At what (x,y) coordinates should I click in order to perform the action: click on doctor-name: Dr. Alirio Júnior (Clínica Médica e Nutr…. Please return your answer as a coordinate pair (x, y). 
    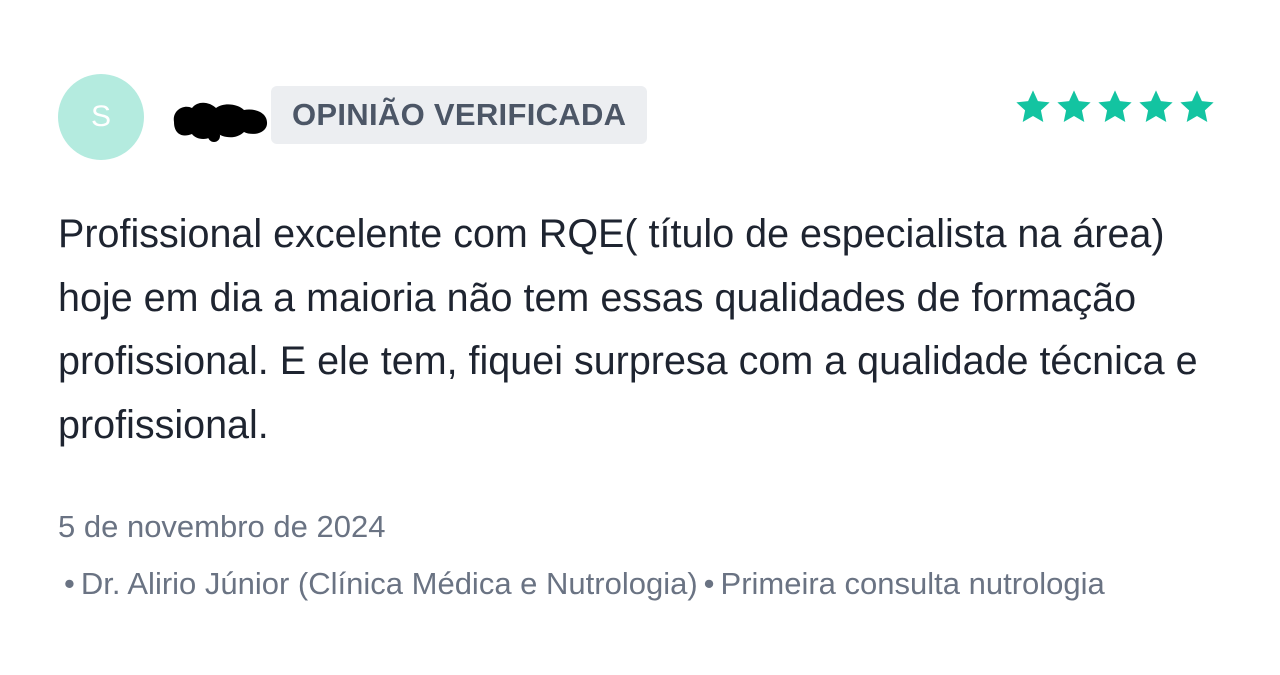
    Looking at the image, I should click on (389, 583).